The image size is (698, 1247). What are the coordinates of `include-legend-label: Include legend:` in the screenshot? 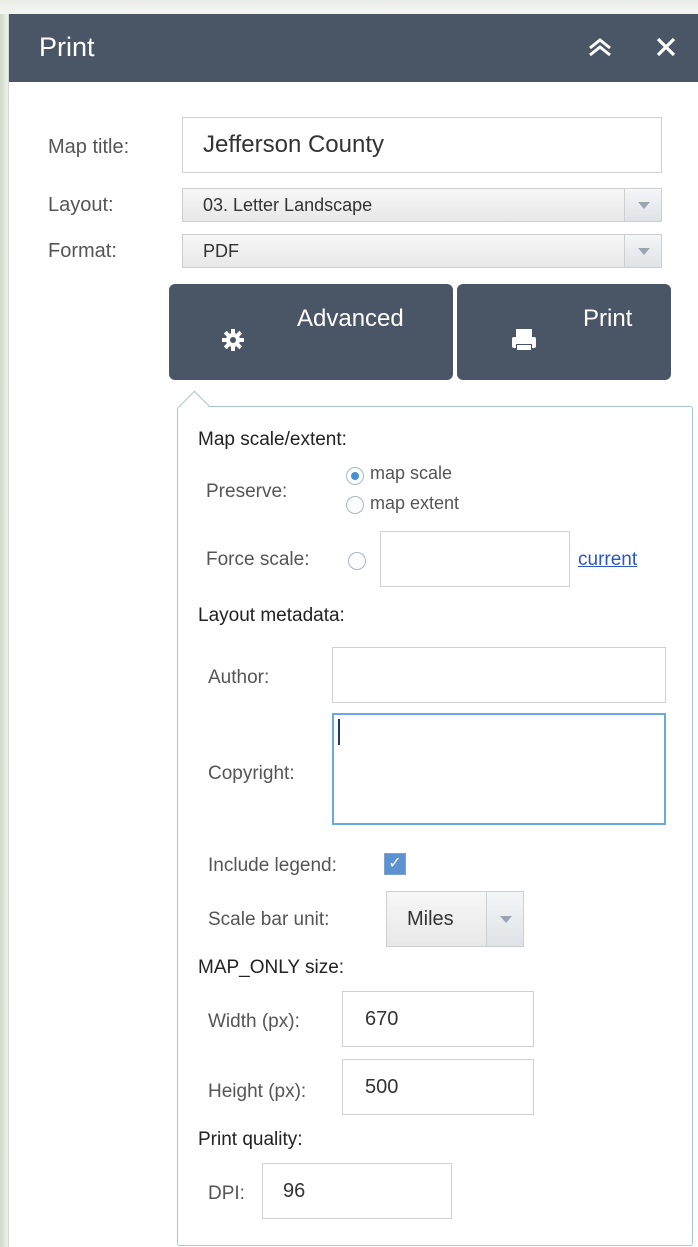 It's located at (272, 865).